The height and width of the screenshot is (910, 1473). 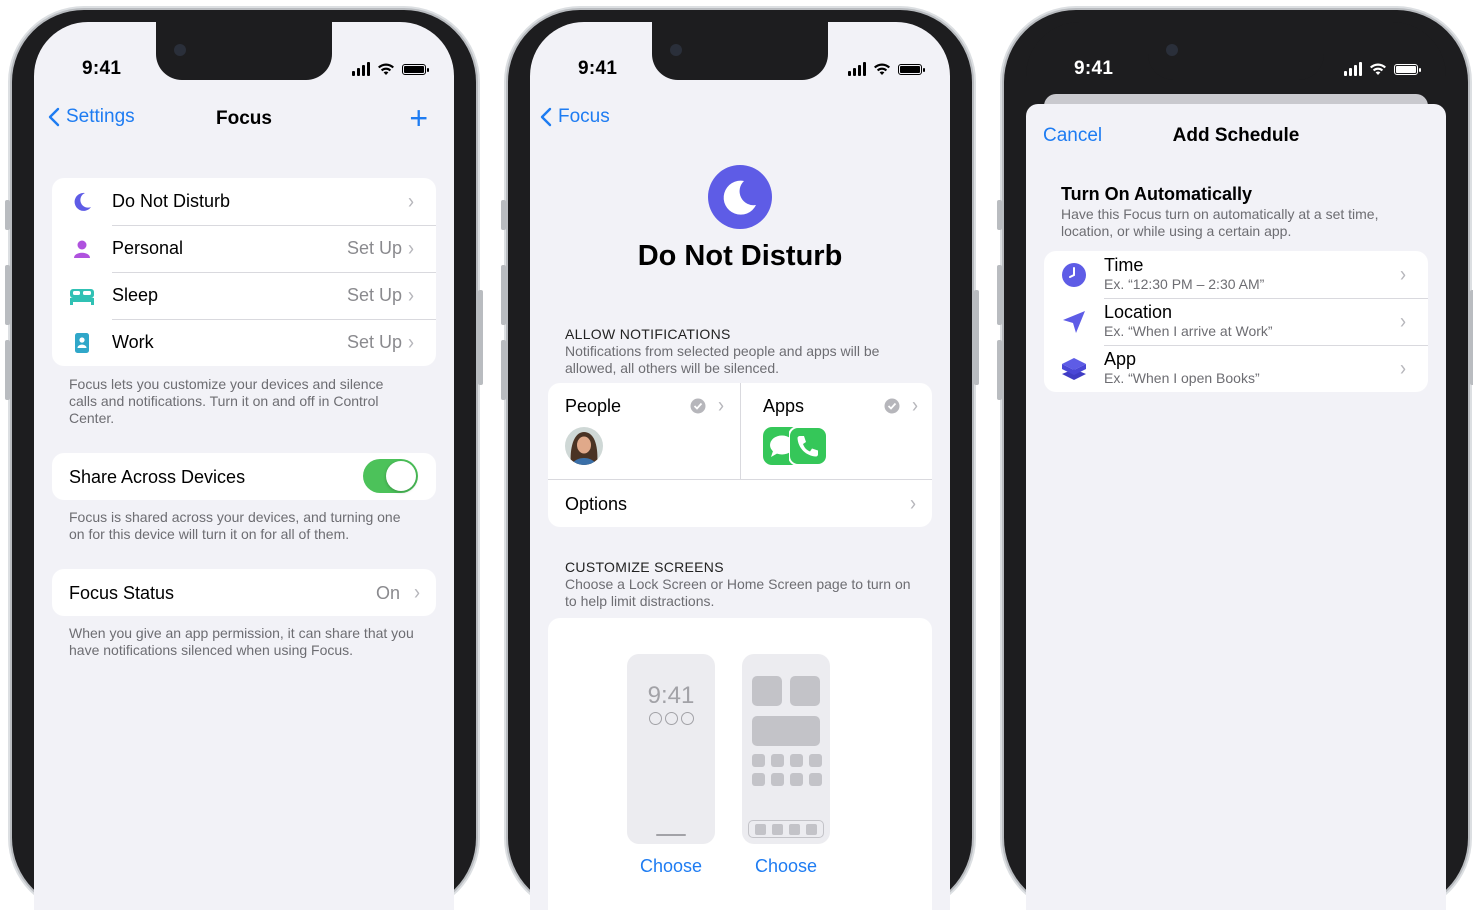 I want to click on widget-dots, so click(x=671, y=718).